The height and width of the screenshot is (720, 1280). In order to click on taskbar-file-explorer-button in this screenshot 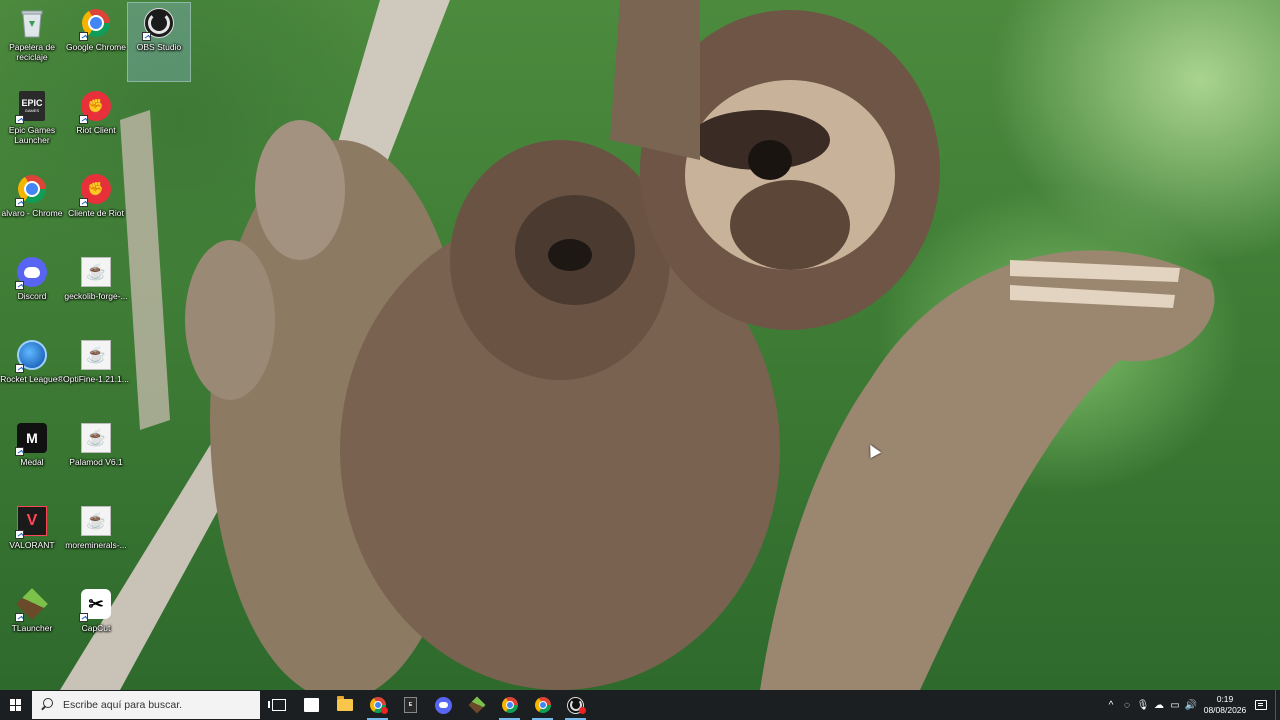, I will do `click(344, 705)`.